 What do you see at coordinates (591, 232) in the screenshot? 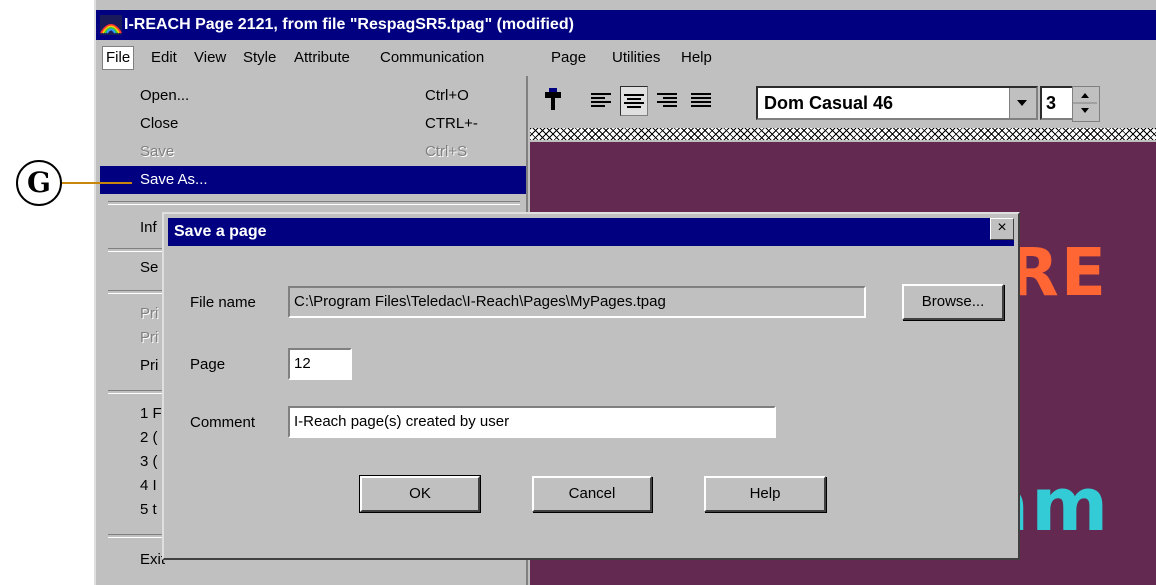
I see `dialog-title-bar: Save a page` at bounding box center [591, 232].